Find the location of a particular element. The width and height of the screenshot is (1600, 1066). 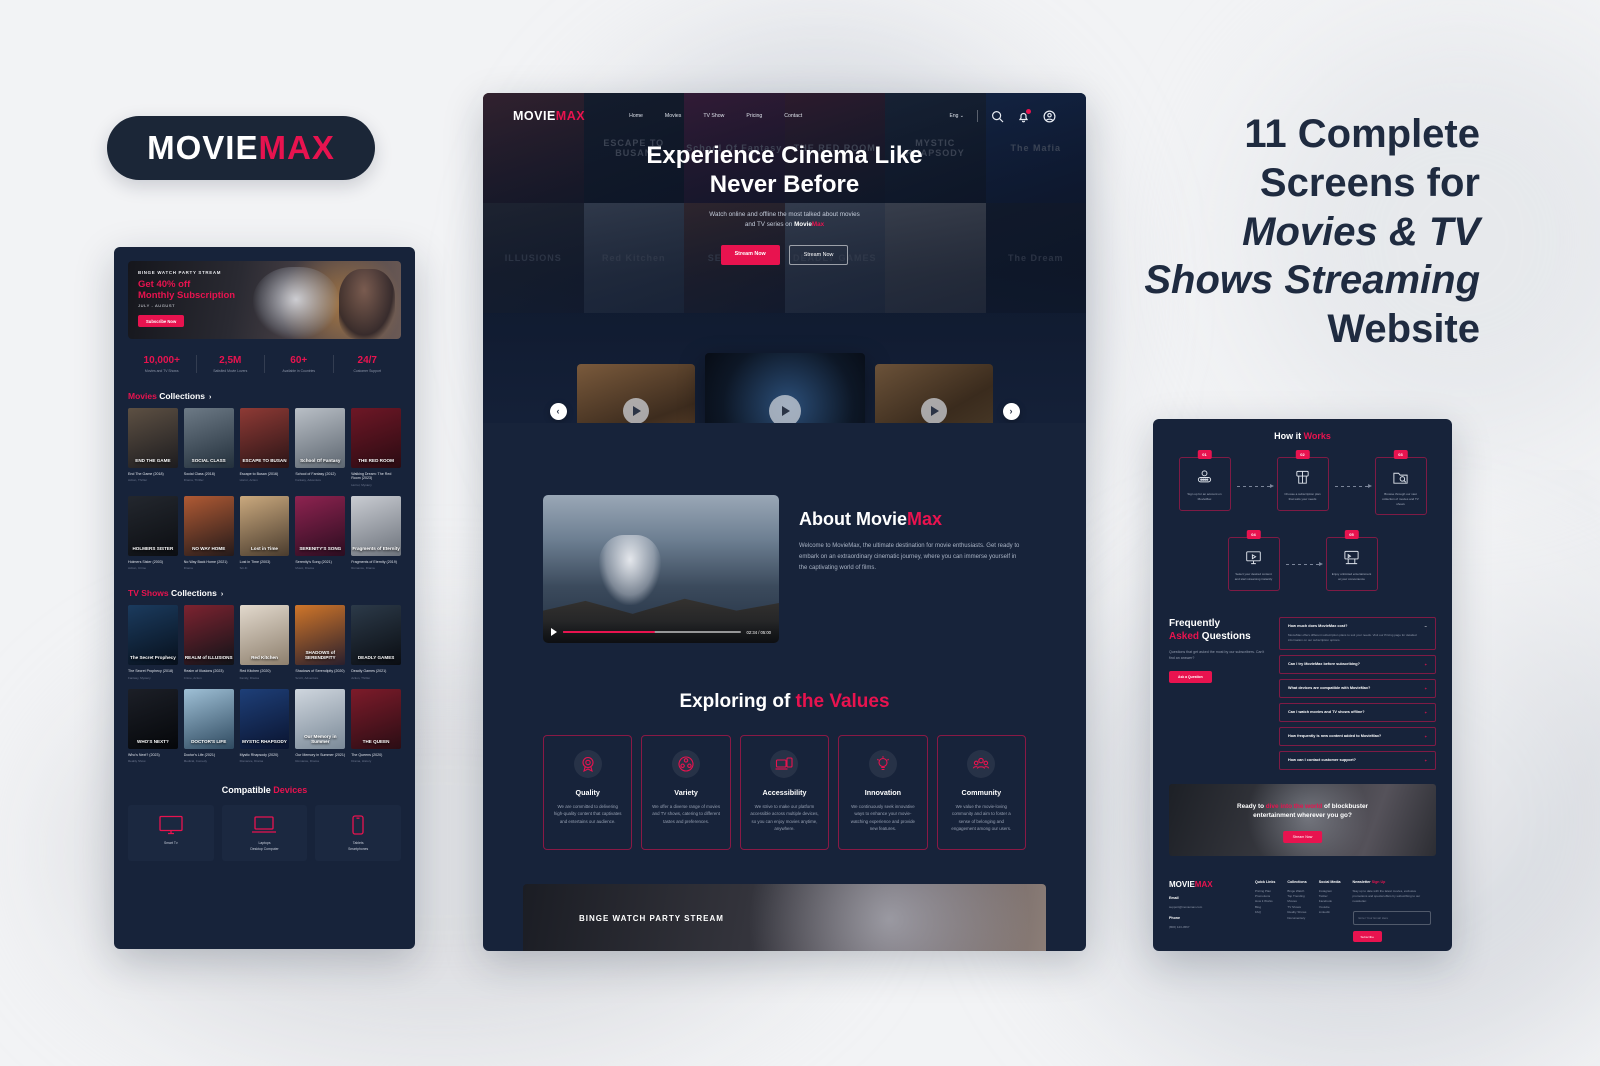

poster-image: END THE GAME is located at coordinates (153, 438).